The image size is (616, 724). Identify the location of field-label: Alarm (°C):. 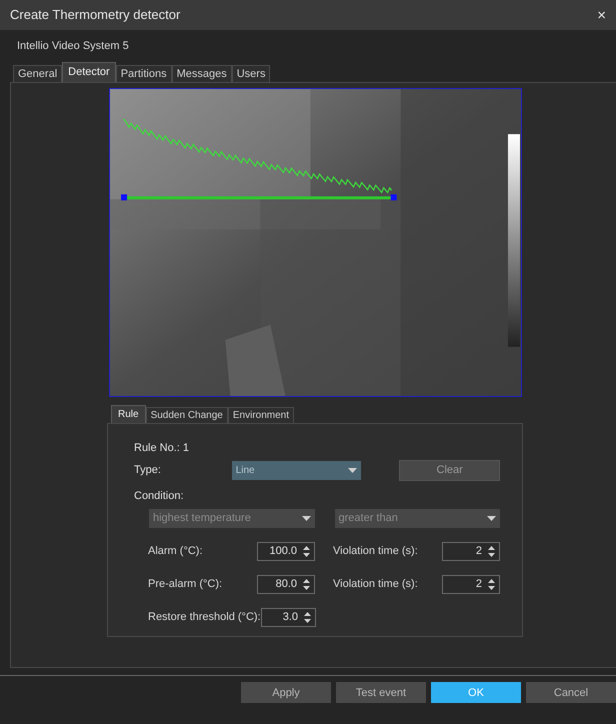
(175, 551).